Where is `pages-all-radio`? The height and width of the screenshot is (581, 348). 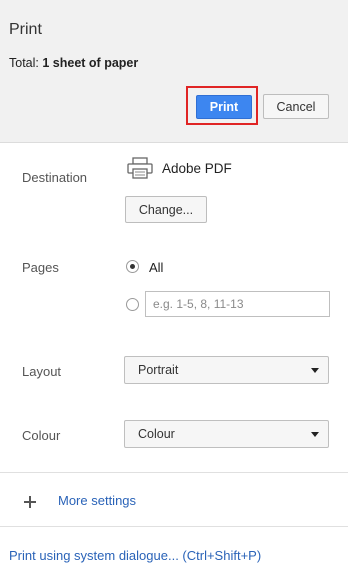
pages-all-radio is located at coordinates (132, 266).